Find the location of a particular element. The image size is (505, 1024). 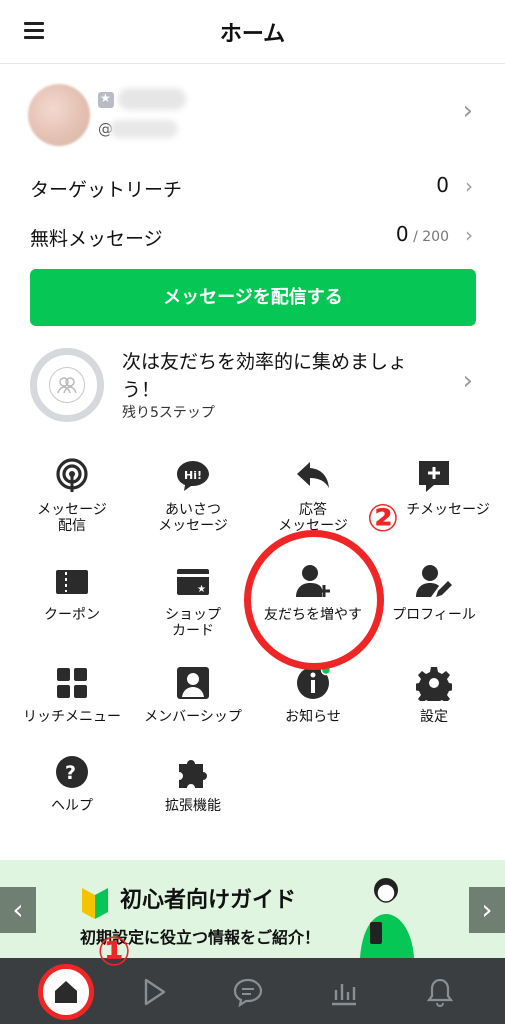

tile-broadcast: メッセージ 配信 is located at coordinates (72, 496).